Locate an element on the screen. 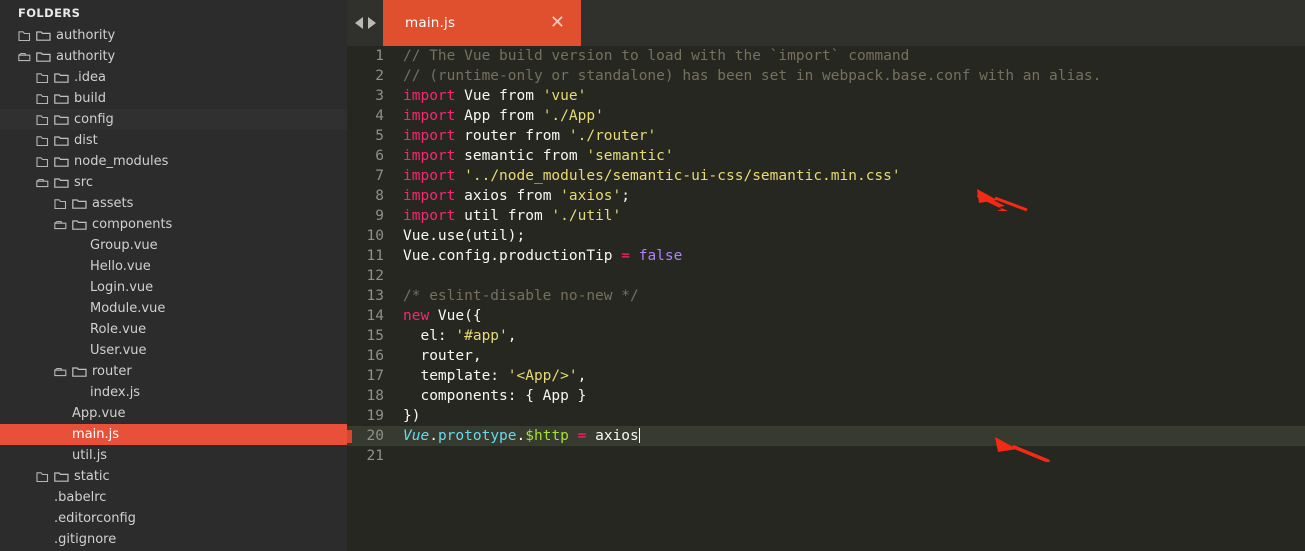 The width and height of the screenshot is (1305, 551). code-text-19: }) is located at coordinates (407, 416).